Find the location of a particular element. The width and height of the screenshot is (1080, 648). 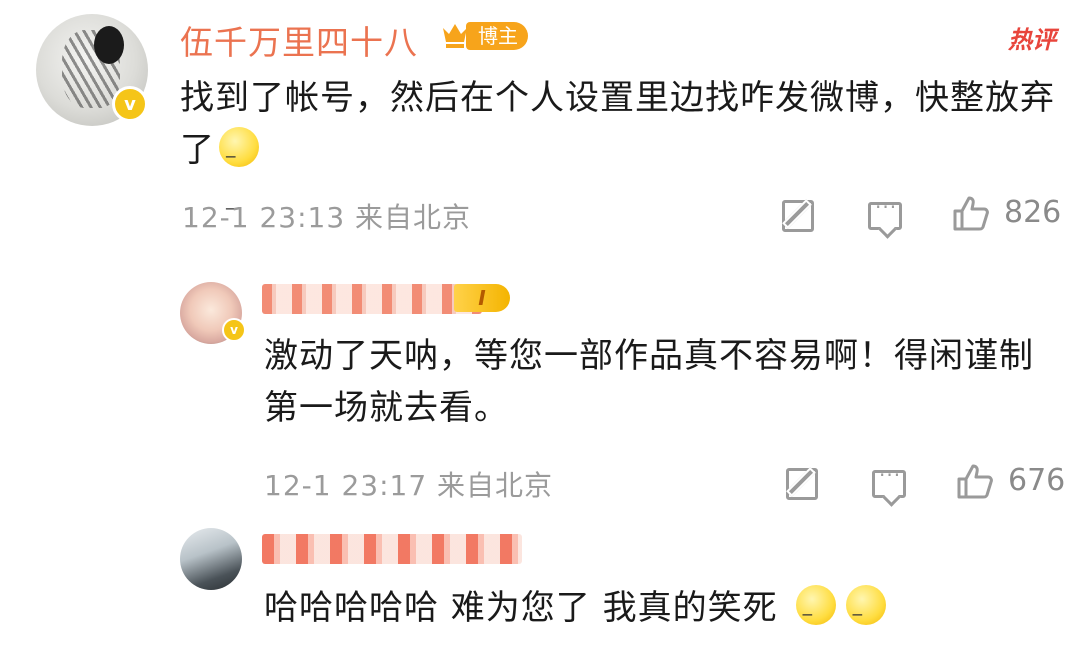

like-button: 826 is located at coordinates (1007, 212).